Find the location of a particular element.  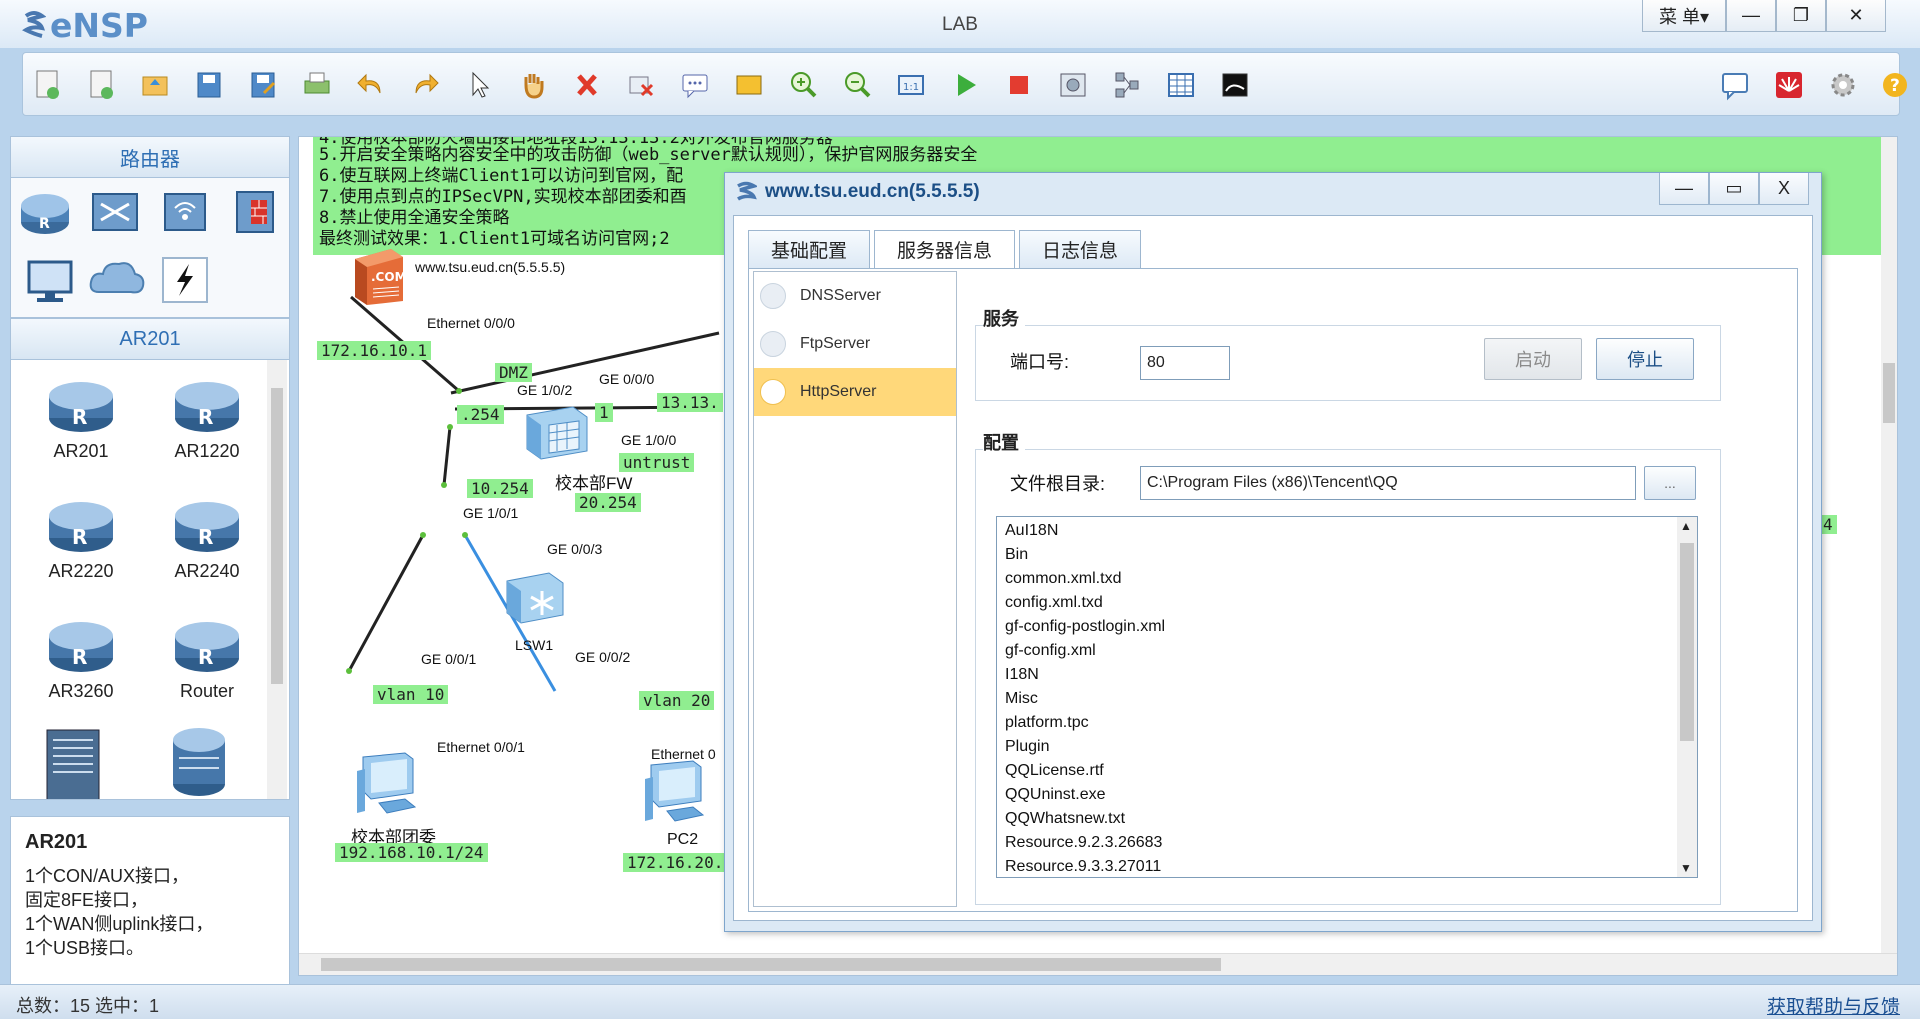

list-item: config.xml.txd is located at coordinates (1347, 603).